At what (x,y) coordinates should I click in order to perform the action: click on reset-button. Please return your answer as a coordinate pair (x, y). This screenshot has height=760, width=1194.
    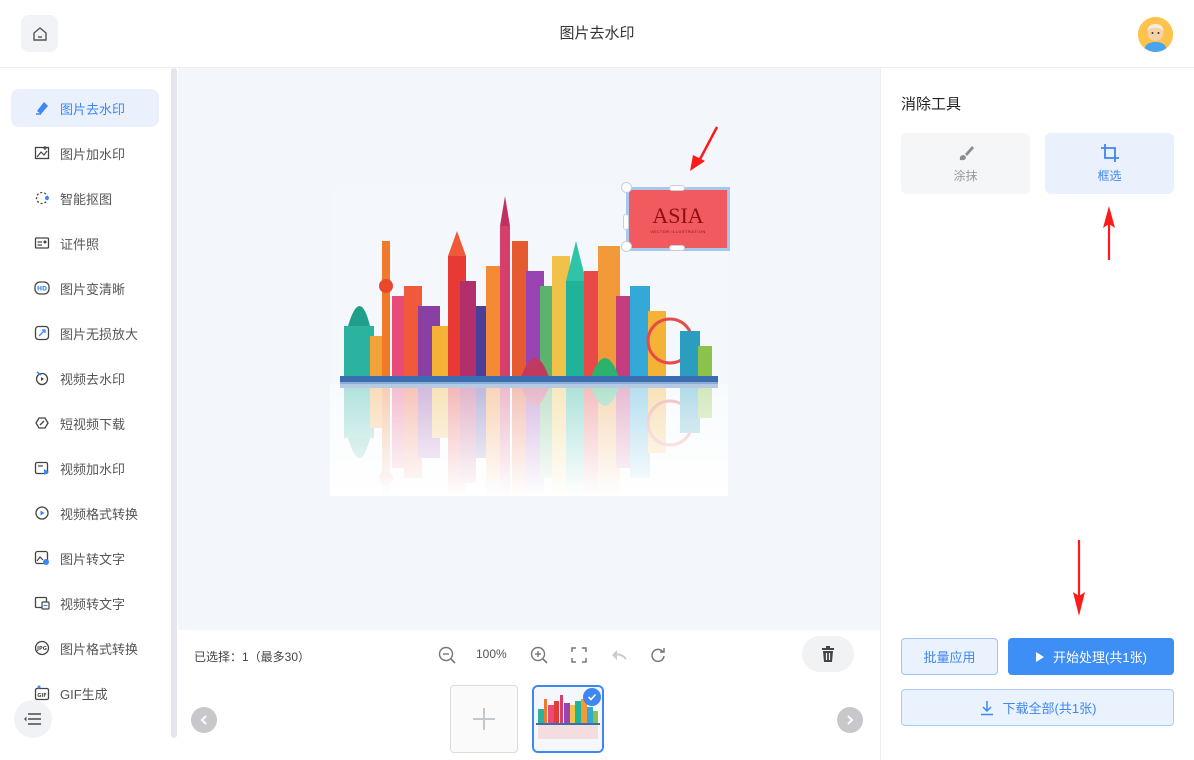
    Looking at the image, I should click on (658, 655).